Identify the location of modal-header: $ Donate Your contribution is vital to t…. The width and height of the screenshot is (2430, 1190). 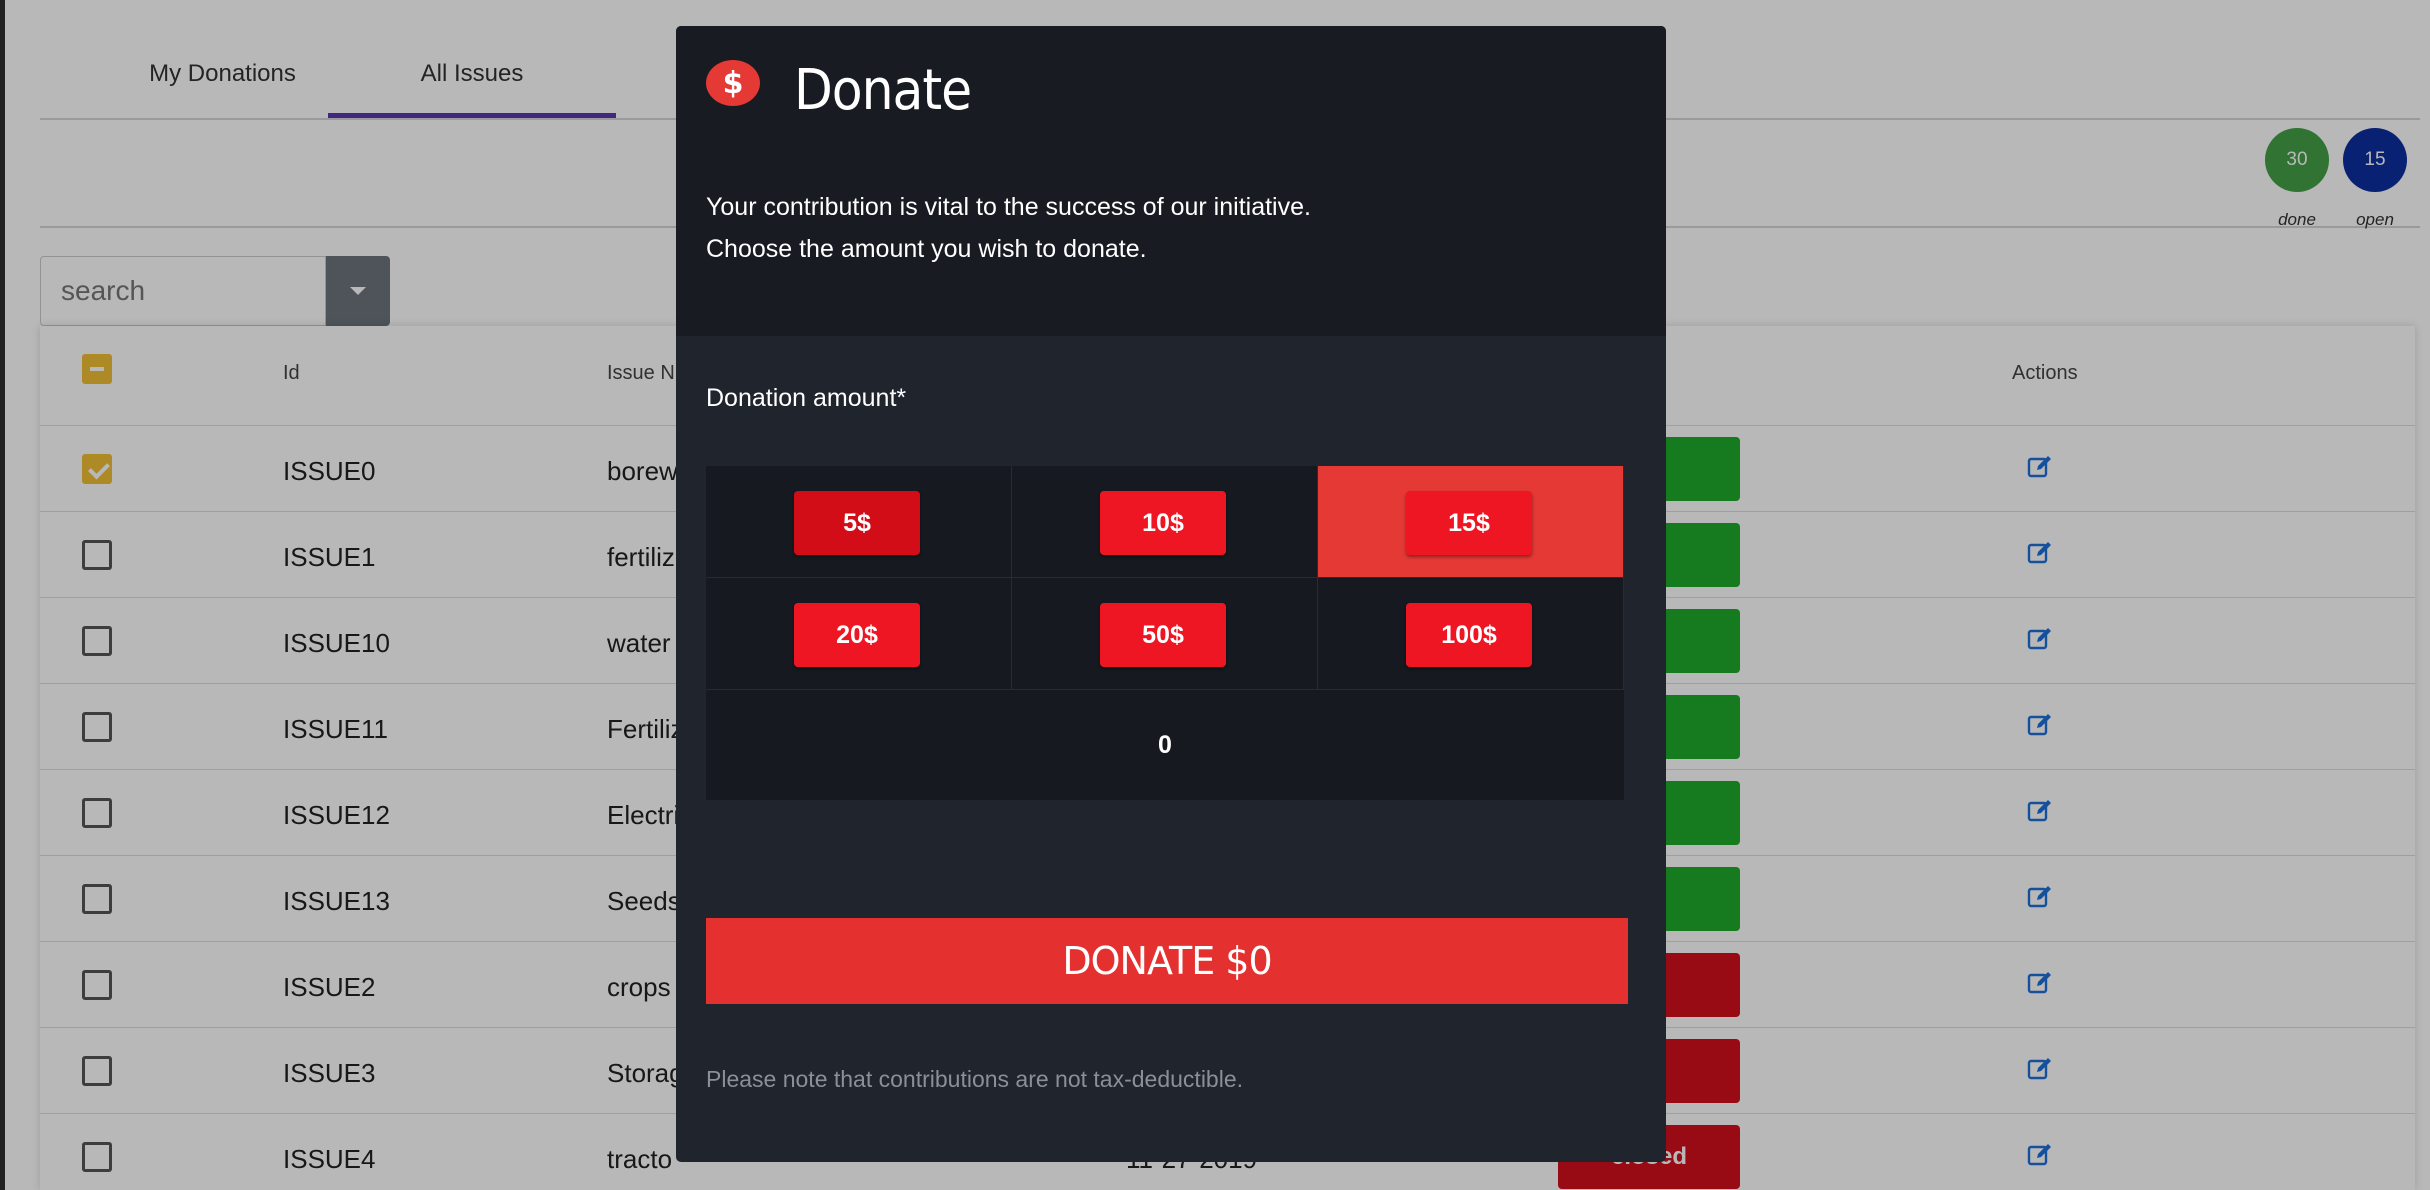
(1171, 181).